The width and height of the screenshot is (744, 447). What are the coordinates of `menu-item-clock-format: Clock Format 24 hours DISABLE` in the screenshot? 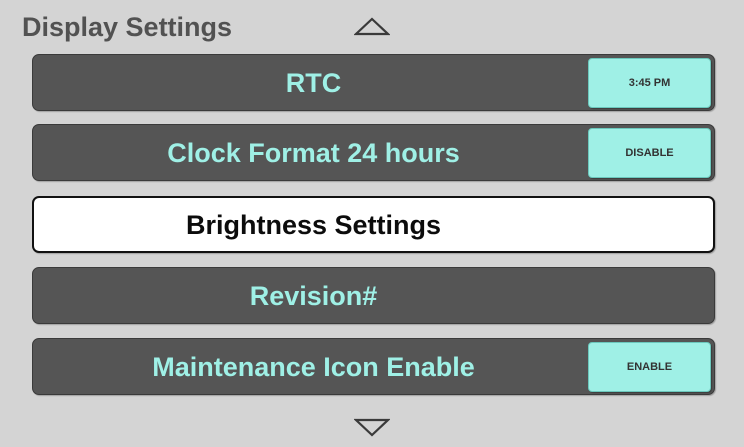 It's located at (373, 152).